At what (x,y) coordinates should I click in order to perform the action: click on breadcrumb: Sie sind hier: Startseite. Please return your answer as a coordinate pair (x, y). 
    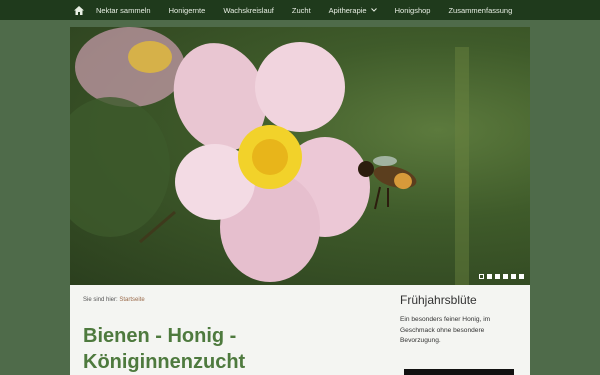
    Looking at the image, I should click on (114, 300).